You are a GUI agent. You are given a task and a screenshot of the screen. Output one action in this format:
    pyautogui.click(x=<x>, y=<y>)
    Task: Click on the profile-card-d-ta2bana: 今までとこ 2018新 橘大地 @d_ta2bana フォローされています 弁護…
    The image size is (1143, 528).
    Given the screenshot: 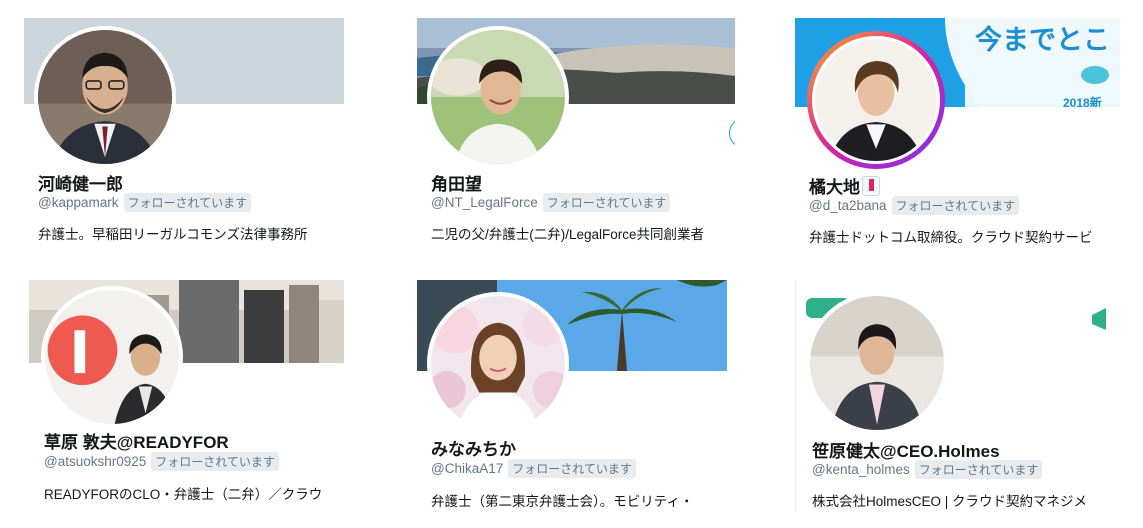 What is the action you would take?
    pyautogui.click(x=957, y=134)
    